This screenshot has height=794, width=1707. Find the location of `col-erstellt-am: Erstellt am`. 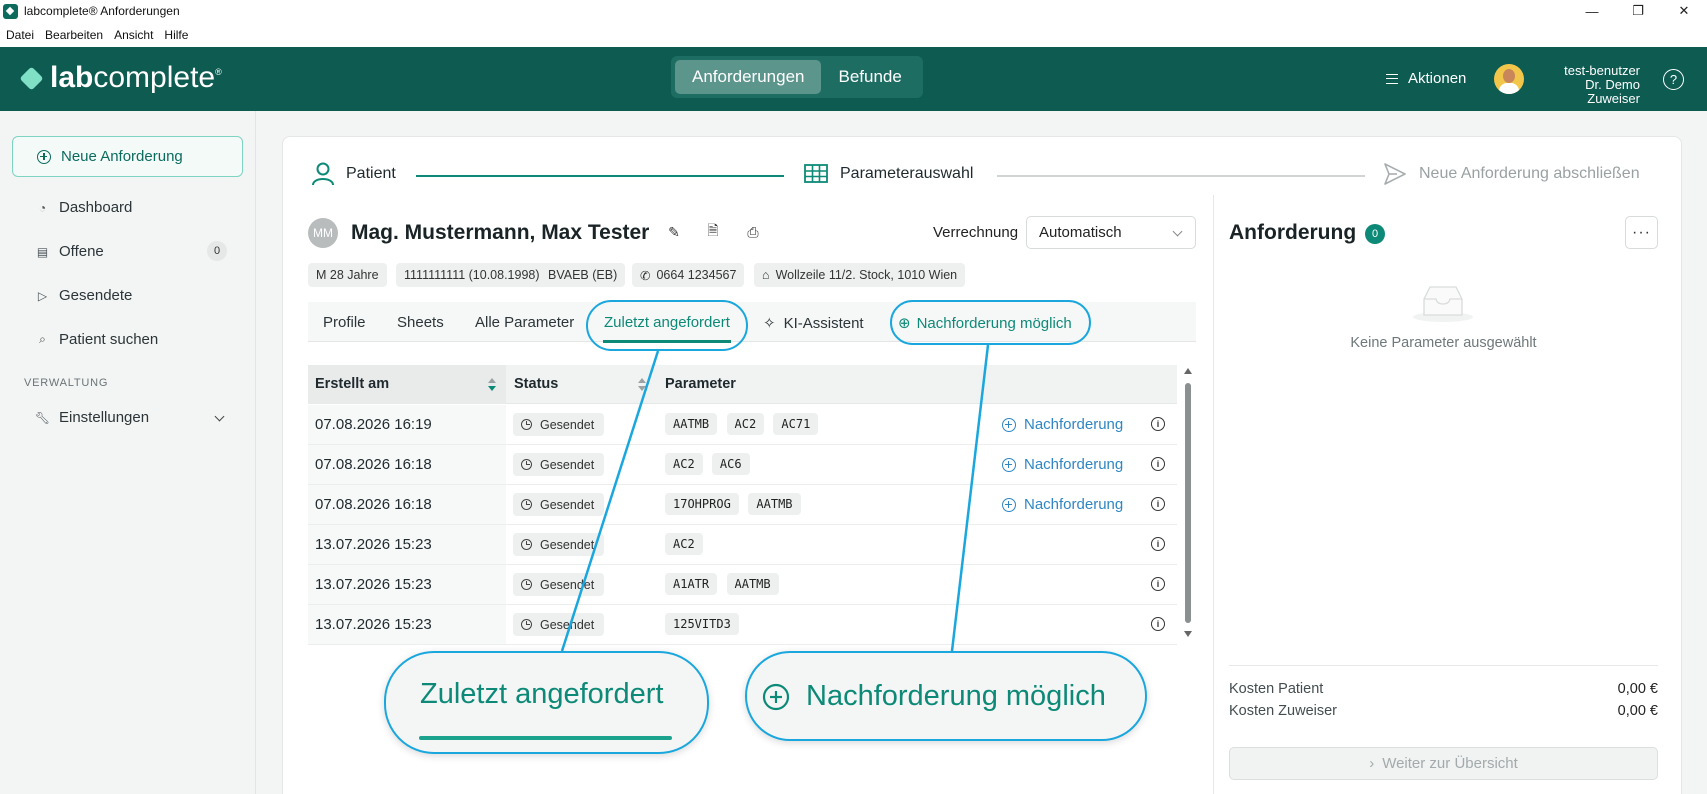

col-erstellt-am: Erstellt am is located at coordinates (352, 384).